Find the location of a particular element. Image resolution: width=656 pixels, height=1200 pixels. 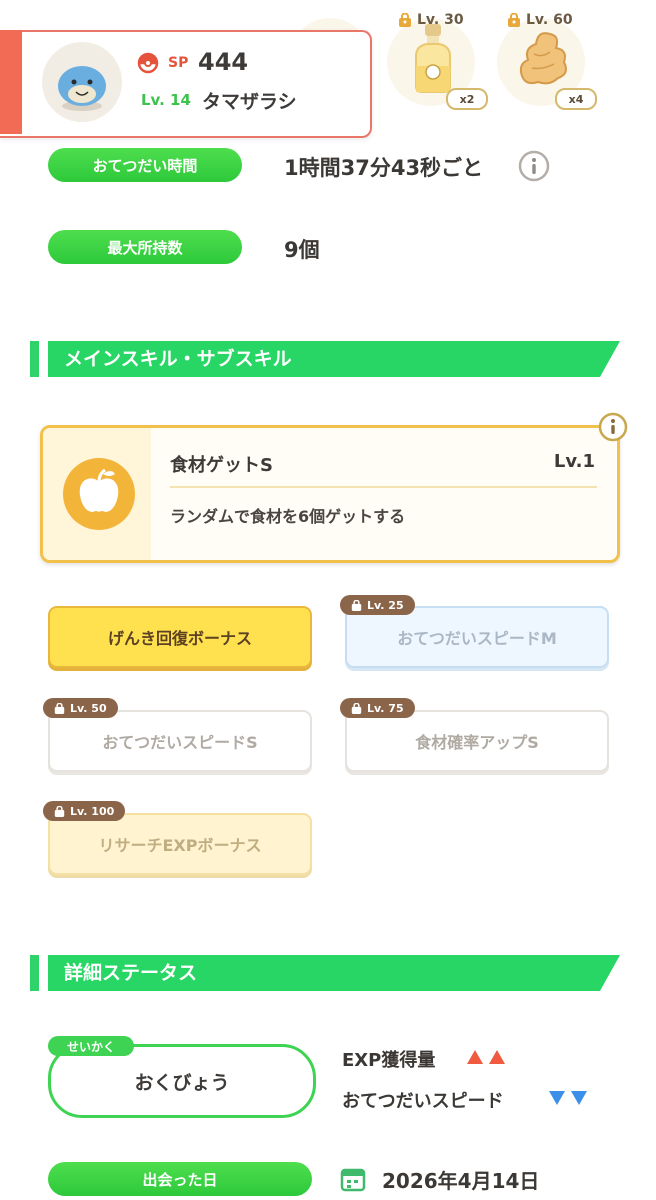

calendar-icon is located at coordinates (353, 1180).